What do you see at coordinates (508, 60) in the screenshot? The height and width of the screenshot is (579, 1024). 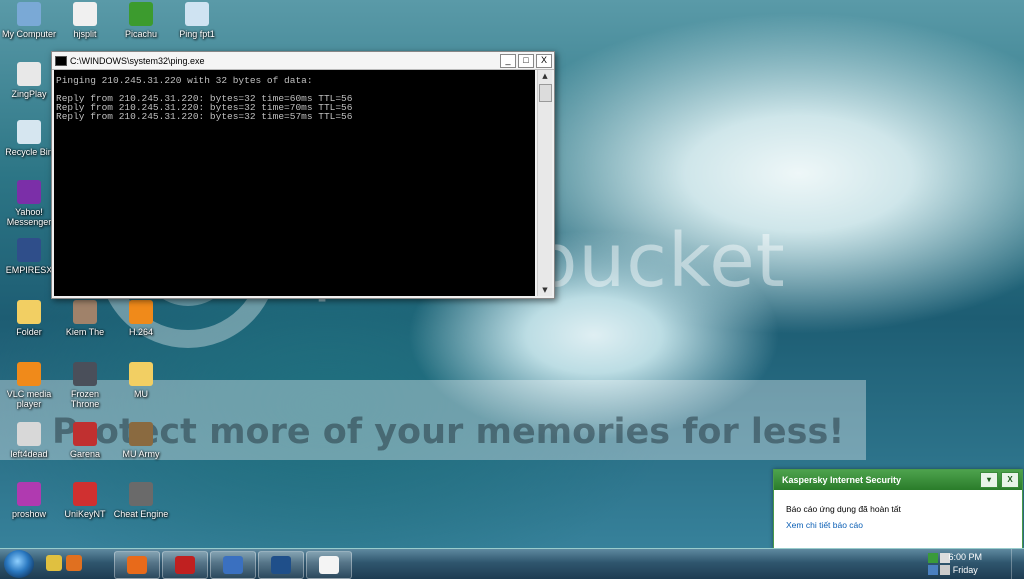 I see `minimize-button: _` at bounding box center [508, 60].